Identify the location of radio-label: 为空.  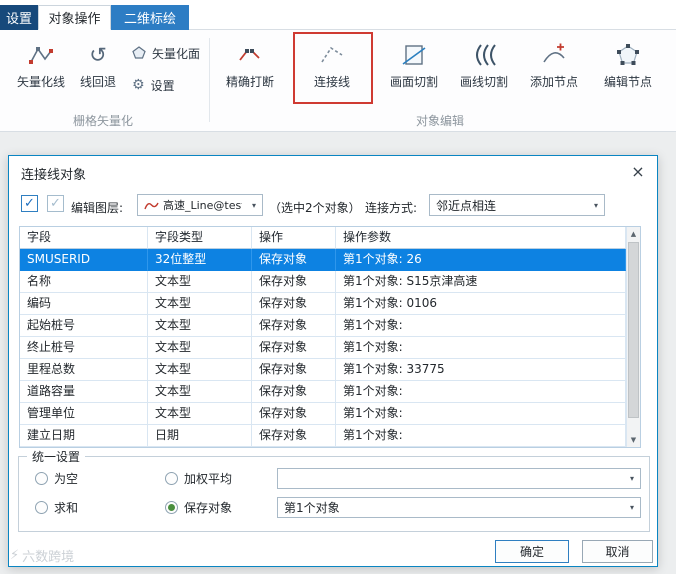
(66, 478).